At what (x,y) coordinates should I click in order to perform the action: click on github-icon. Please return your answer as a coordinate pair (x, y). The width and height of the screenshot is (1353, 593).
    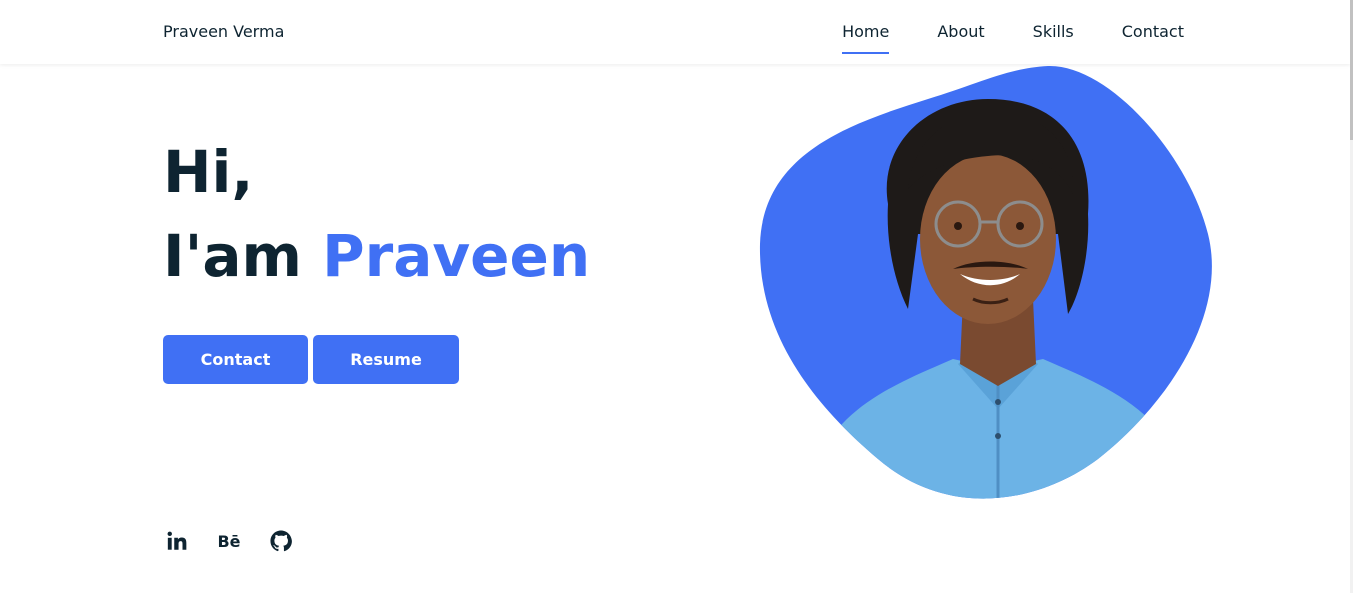
    Looking at the image, I should click on (281, 541).